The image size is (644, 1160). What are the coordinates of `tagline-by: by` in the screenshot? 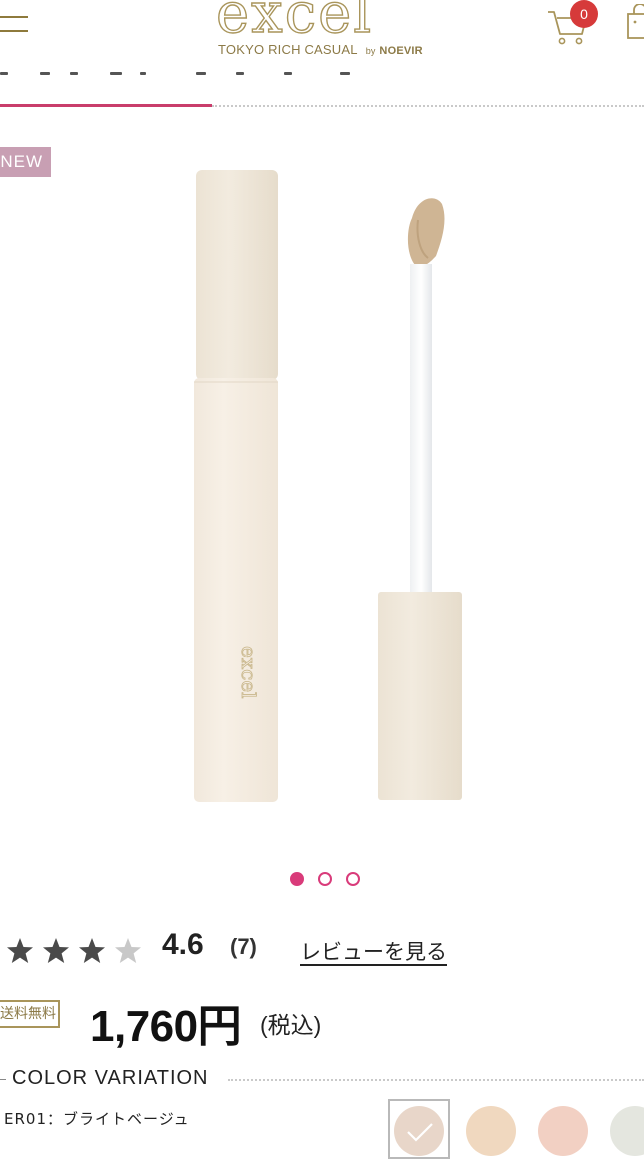 It's located at (370, 51).